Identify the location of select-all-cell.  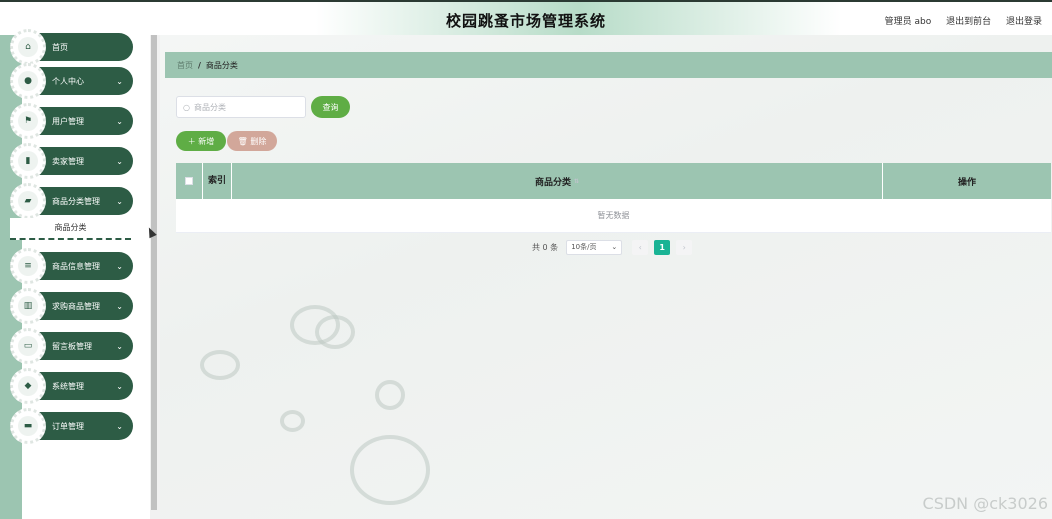
(189, 181).